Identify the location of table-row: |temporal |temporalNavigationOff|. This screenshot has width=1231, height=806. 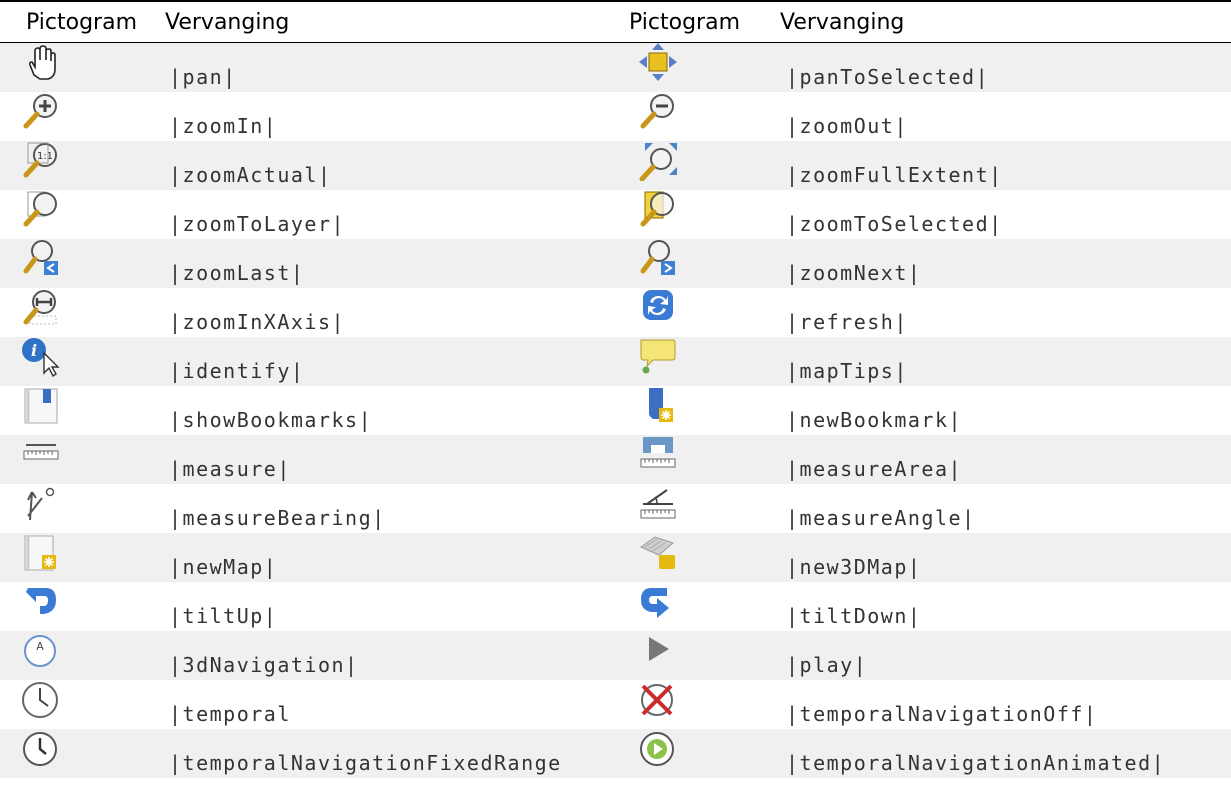
(615, 704).